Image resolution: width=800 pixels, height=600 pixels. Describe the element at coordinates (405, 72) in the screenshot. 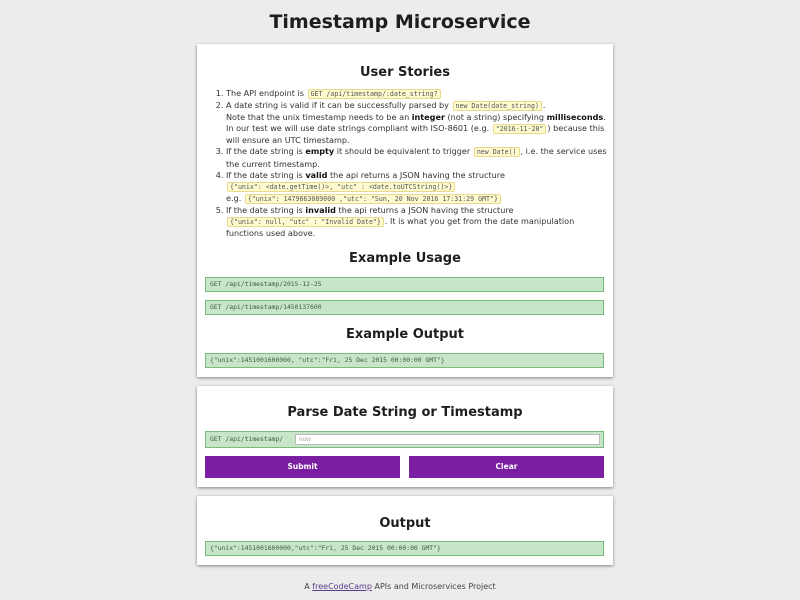

I see `user-stories-heading: User Stories` at that location.